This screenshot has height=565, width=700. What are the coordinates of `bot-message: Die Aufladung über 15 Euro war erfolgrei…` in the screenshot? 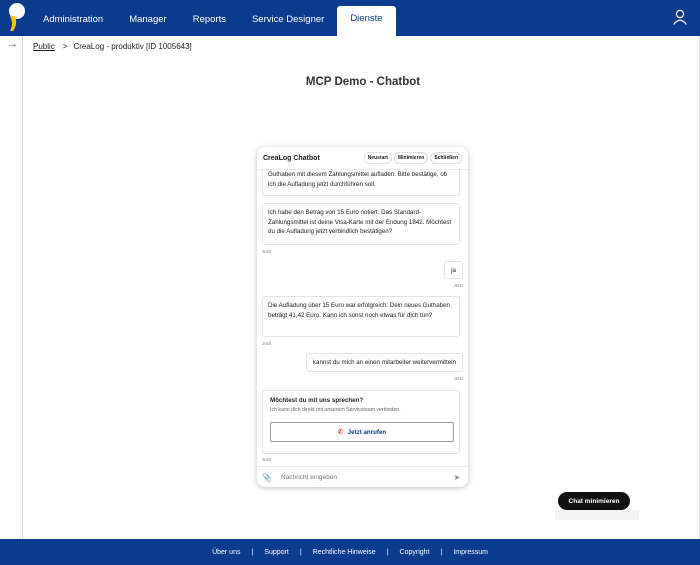 It's located at (361, 316).